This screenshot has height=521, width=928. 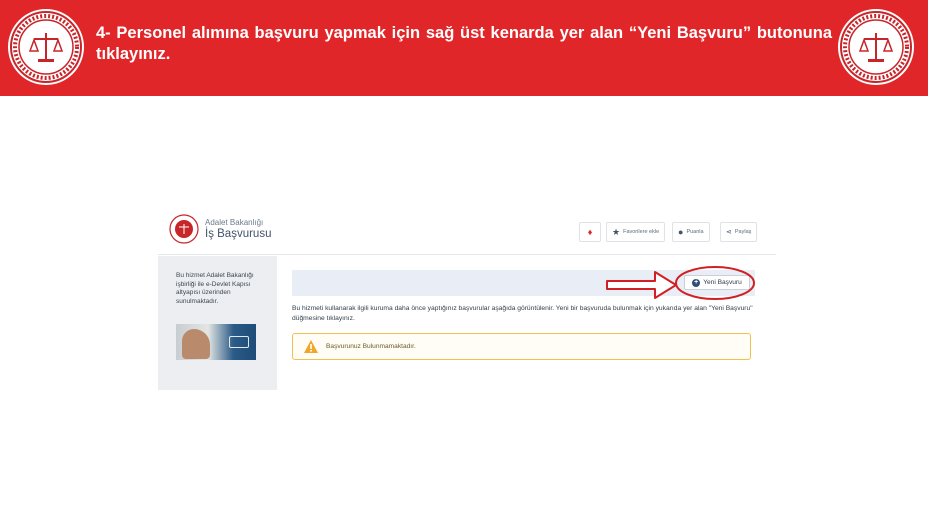 I want to click on ministry-logo-icon, so click(x=184, y=229).